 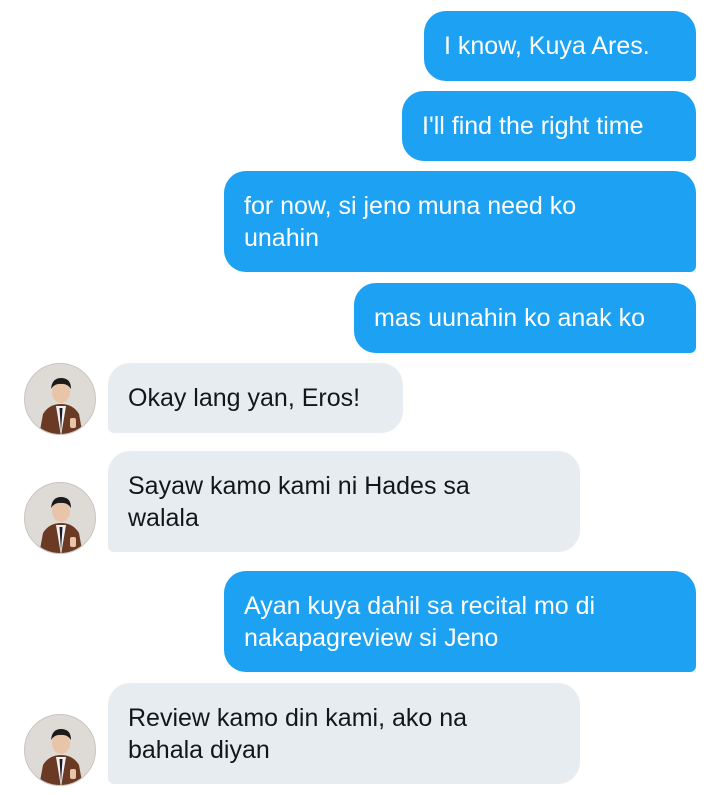 I want to click on message-bubble-received: Sayaw kamo kami ni Hades sa walala, so click(x=344, y=501).